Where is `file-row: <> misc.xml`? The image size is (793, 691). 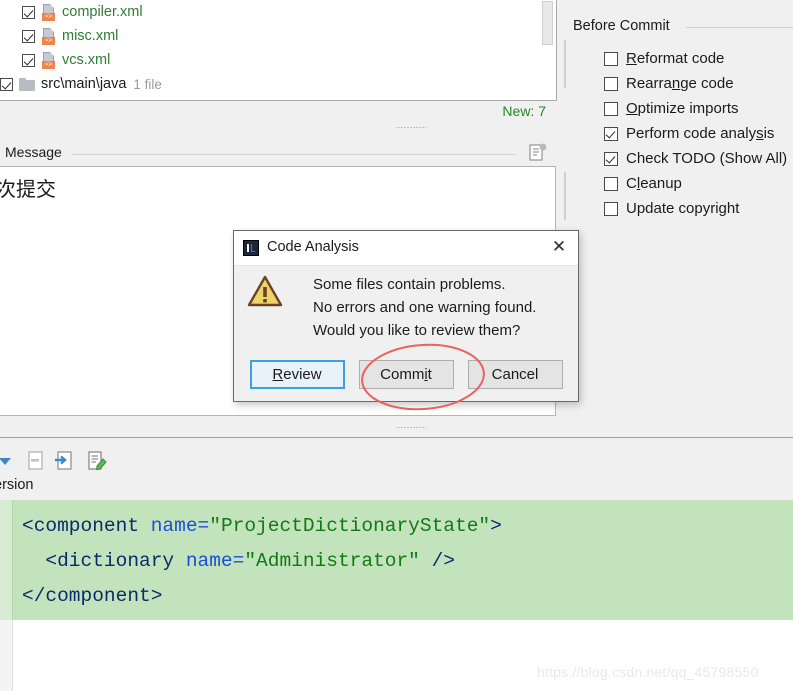
file-row: <> misc.xml is located at coordinates (278, 36).